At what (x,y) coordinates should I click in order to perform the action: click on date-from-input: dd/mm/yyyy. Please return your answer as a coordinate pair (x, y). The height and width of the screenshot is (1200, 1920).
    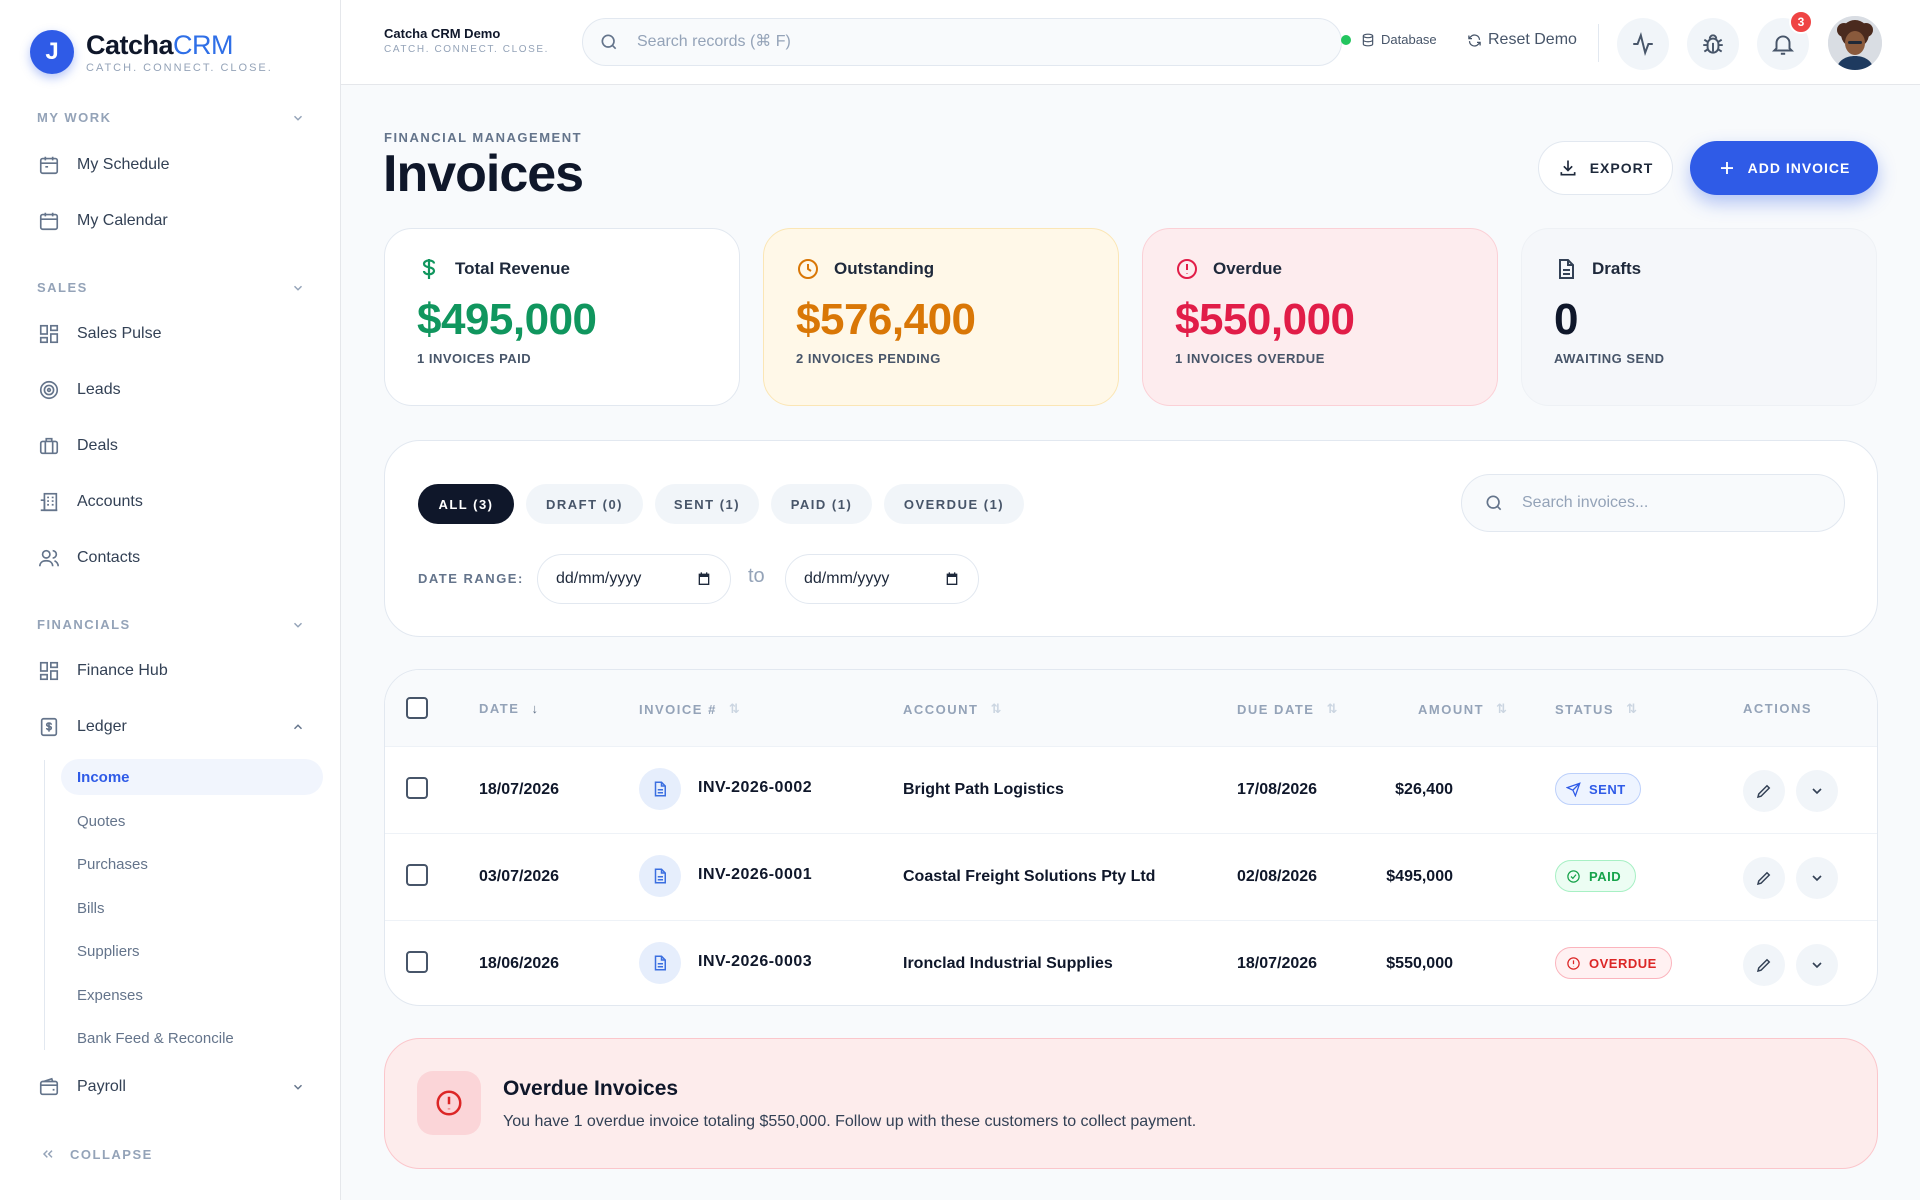
    Looking at the image, I should click on (634, 579).